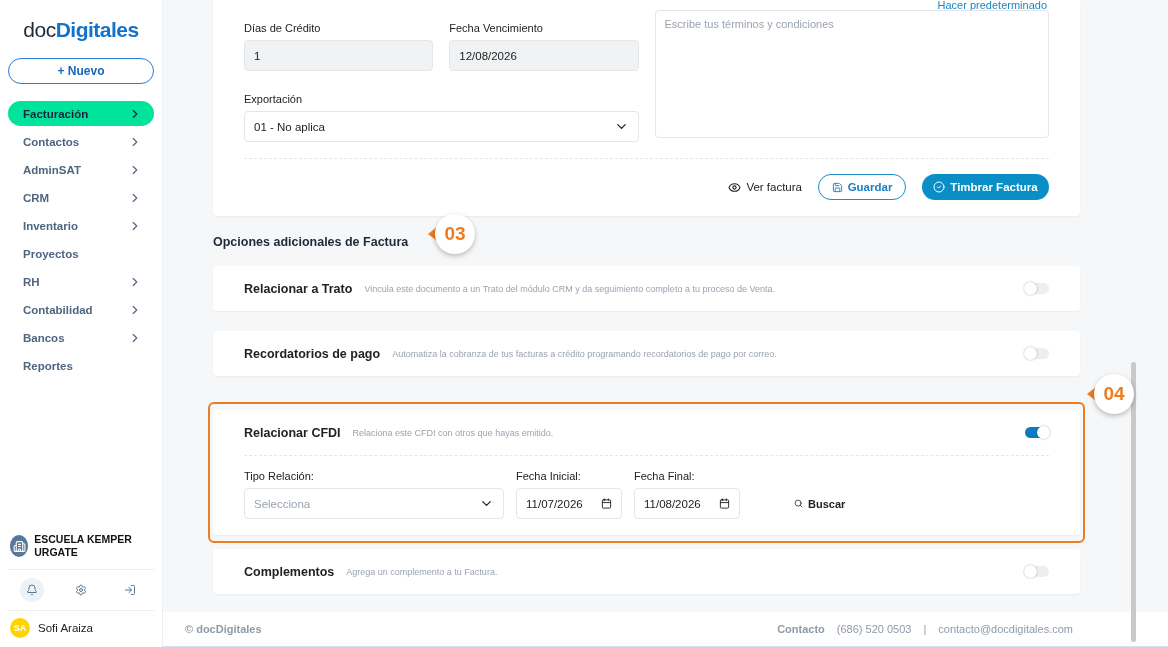  What do you see at coordinates (81, 253) in the screenshot?
I see `nav-item: Proyectos` at bounding box center [81, 253].